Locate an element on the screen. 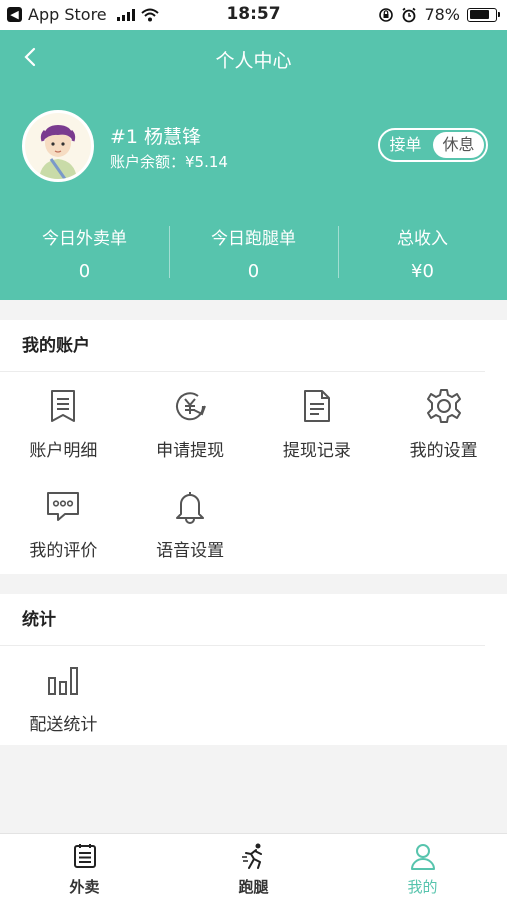  tab-mine: 我的 is located at coordinates (422, 867).